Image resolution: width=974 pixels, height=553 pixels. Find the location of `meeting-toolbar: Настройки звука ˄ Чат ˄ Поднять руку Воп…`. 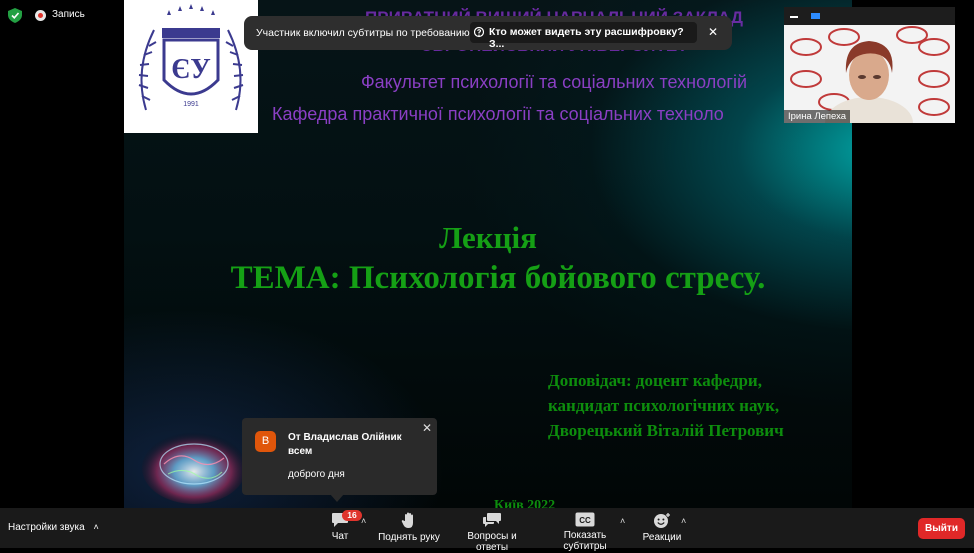

meeting-toolbar: Настройки звука ˄ Чат ˄ Поднять руку Воп… is located at coordinates (487, 530).